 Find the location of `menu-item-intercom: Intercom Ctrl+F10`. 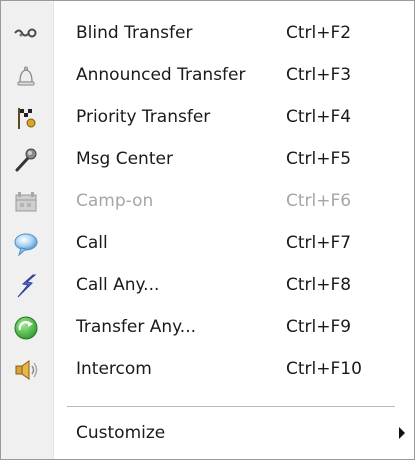

menu-item-intercom: Intercom Ctrl+F10 is located at coordinates (207, 370).